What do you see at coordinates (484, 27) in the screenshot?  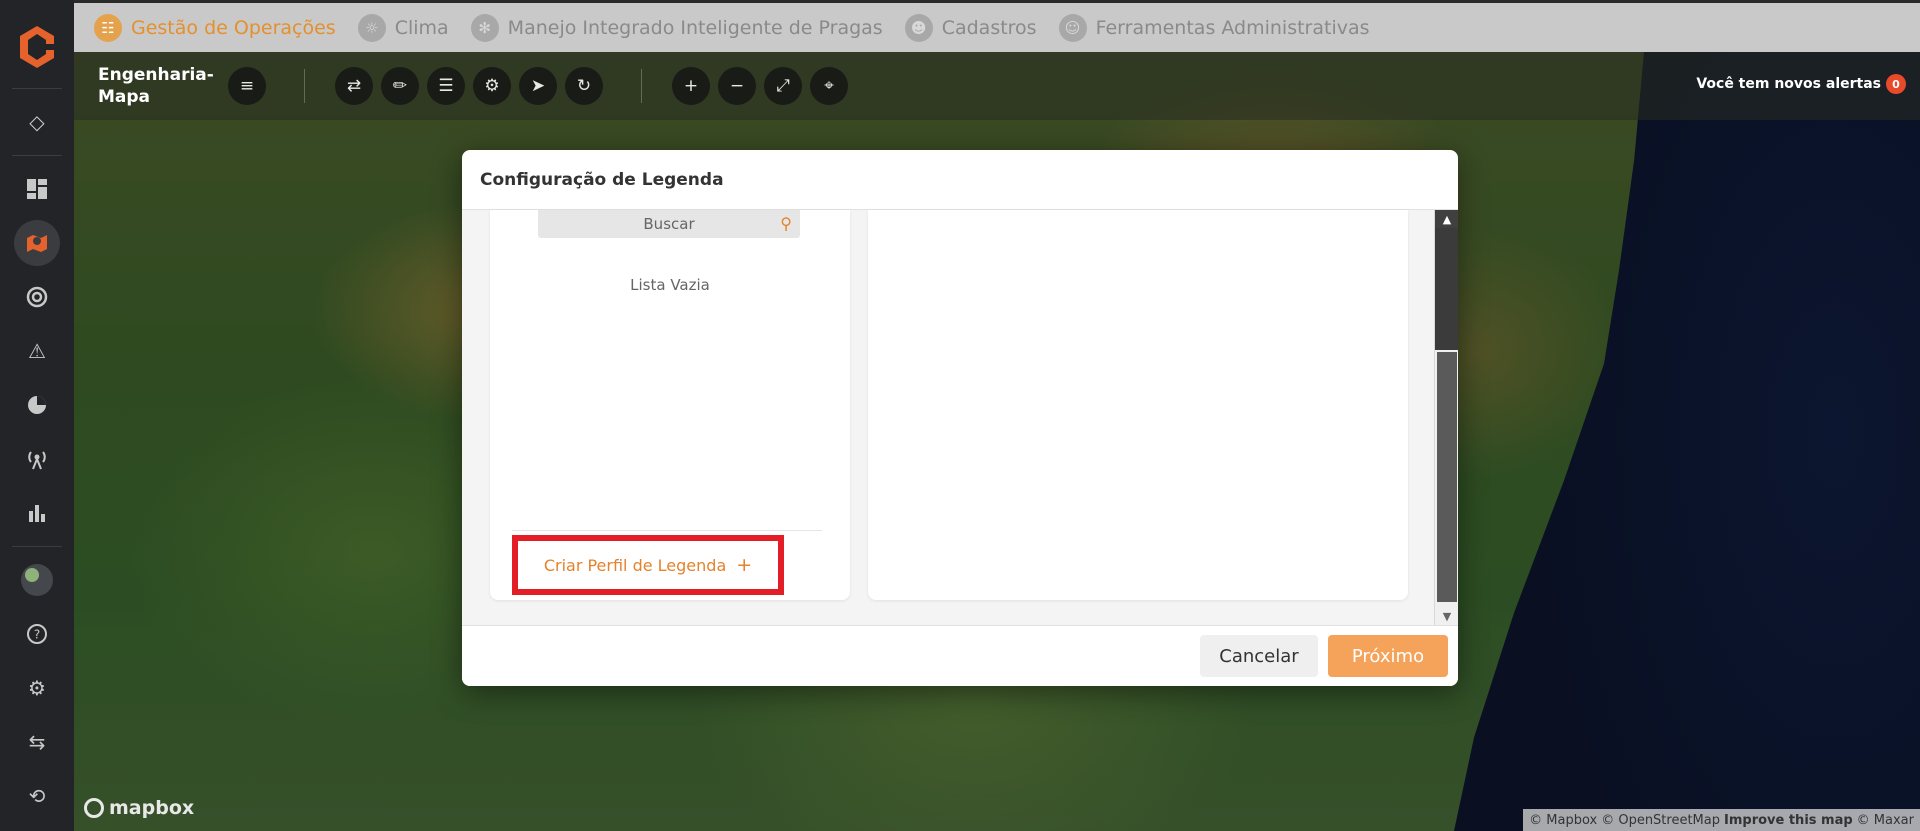 I see `pest-icon: ✻` at bounding box center [484, 27].